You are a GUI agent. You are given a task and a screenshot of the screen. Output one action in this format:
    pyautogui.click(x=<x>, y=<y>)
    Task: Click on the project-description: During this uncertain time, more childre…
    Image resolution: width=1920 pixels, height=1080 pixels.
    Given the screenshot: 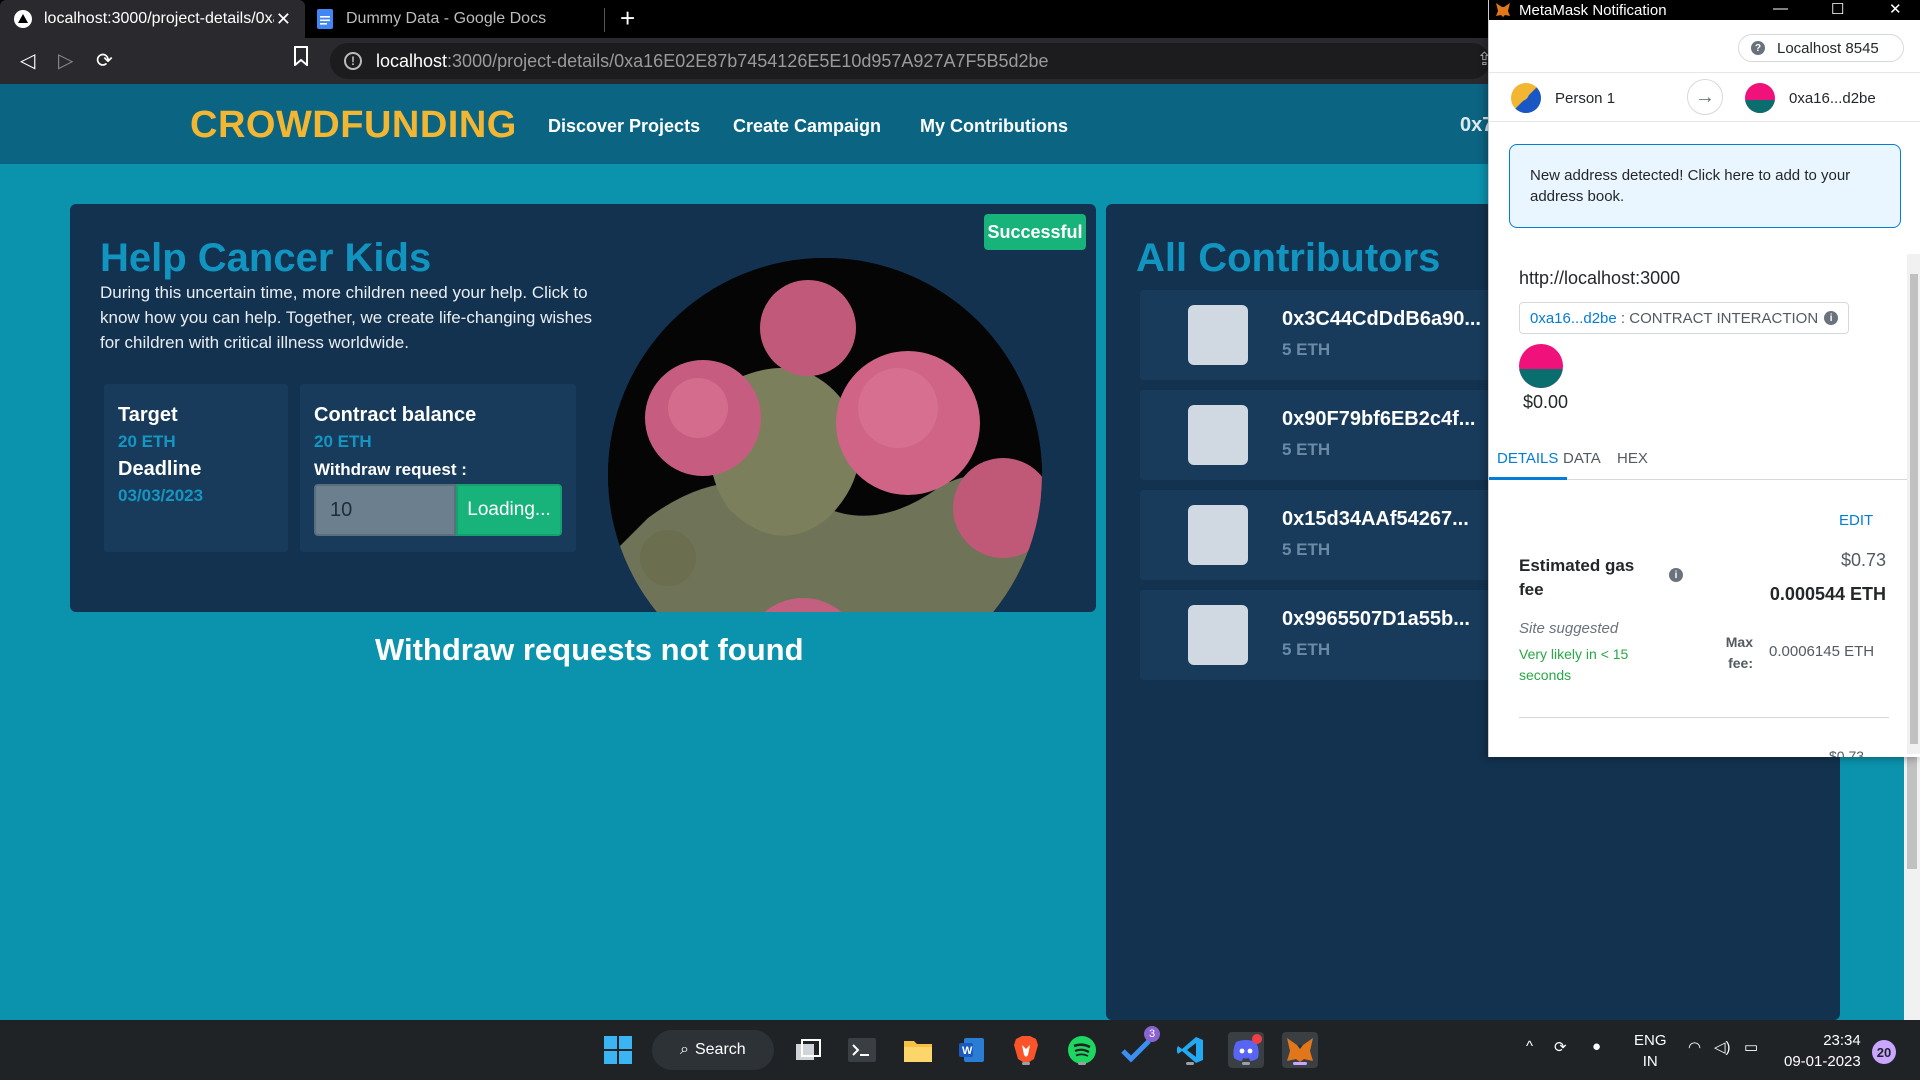 What is the action you would take?
    pyautogui.click(x=346, y=317)
    